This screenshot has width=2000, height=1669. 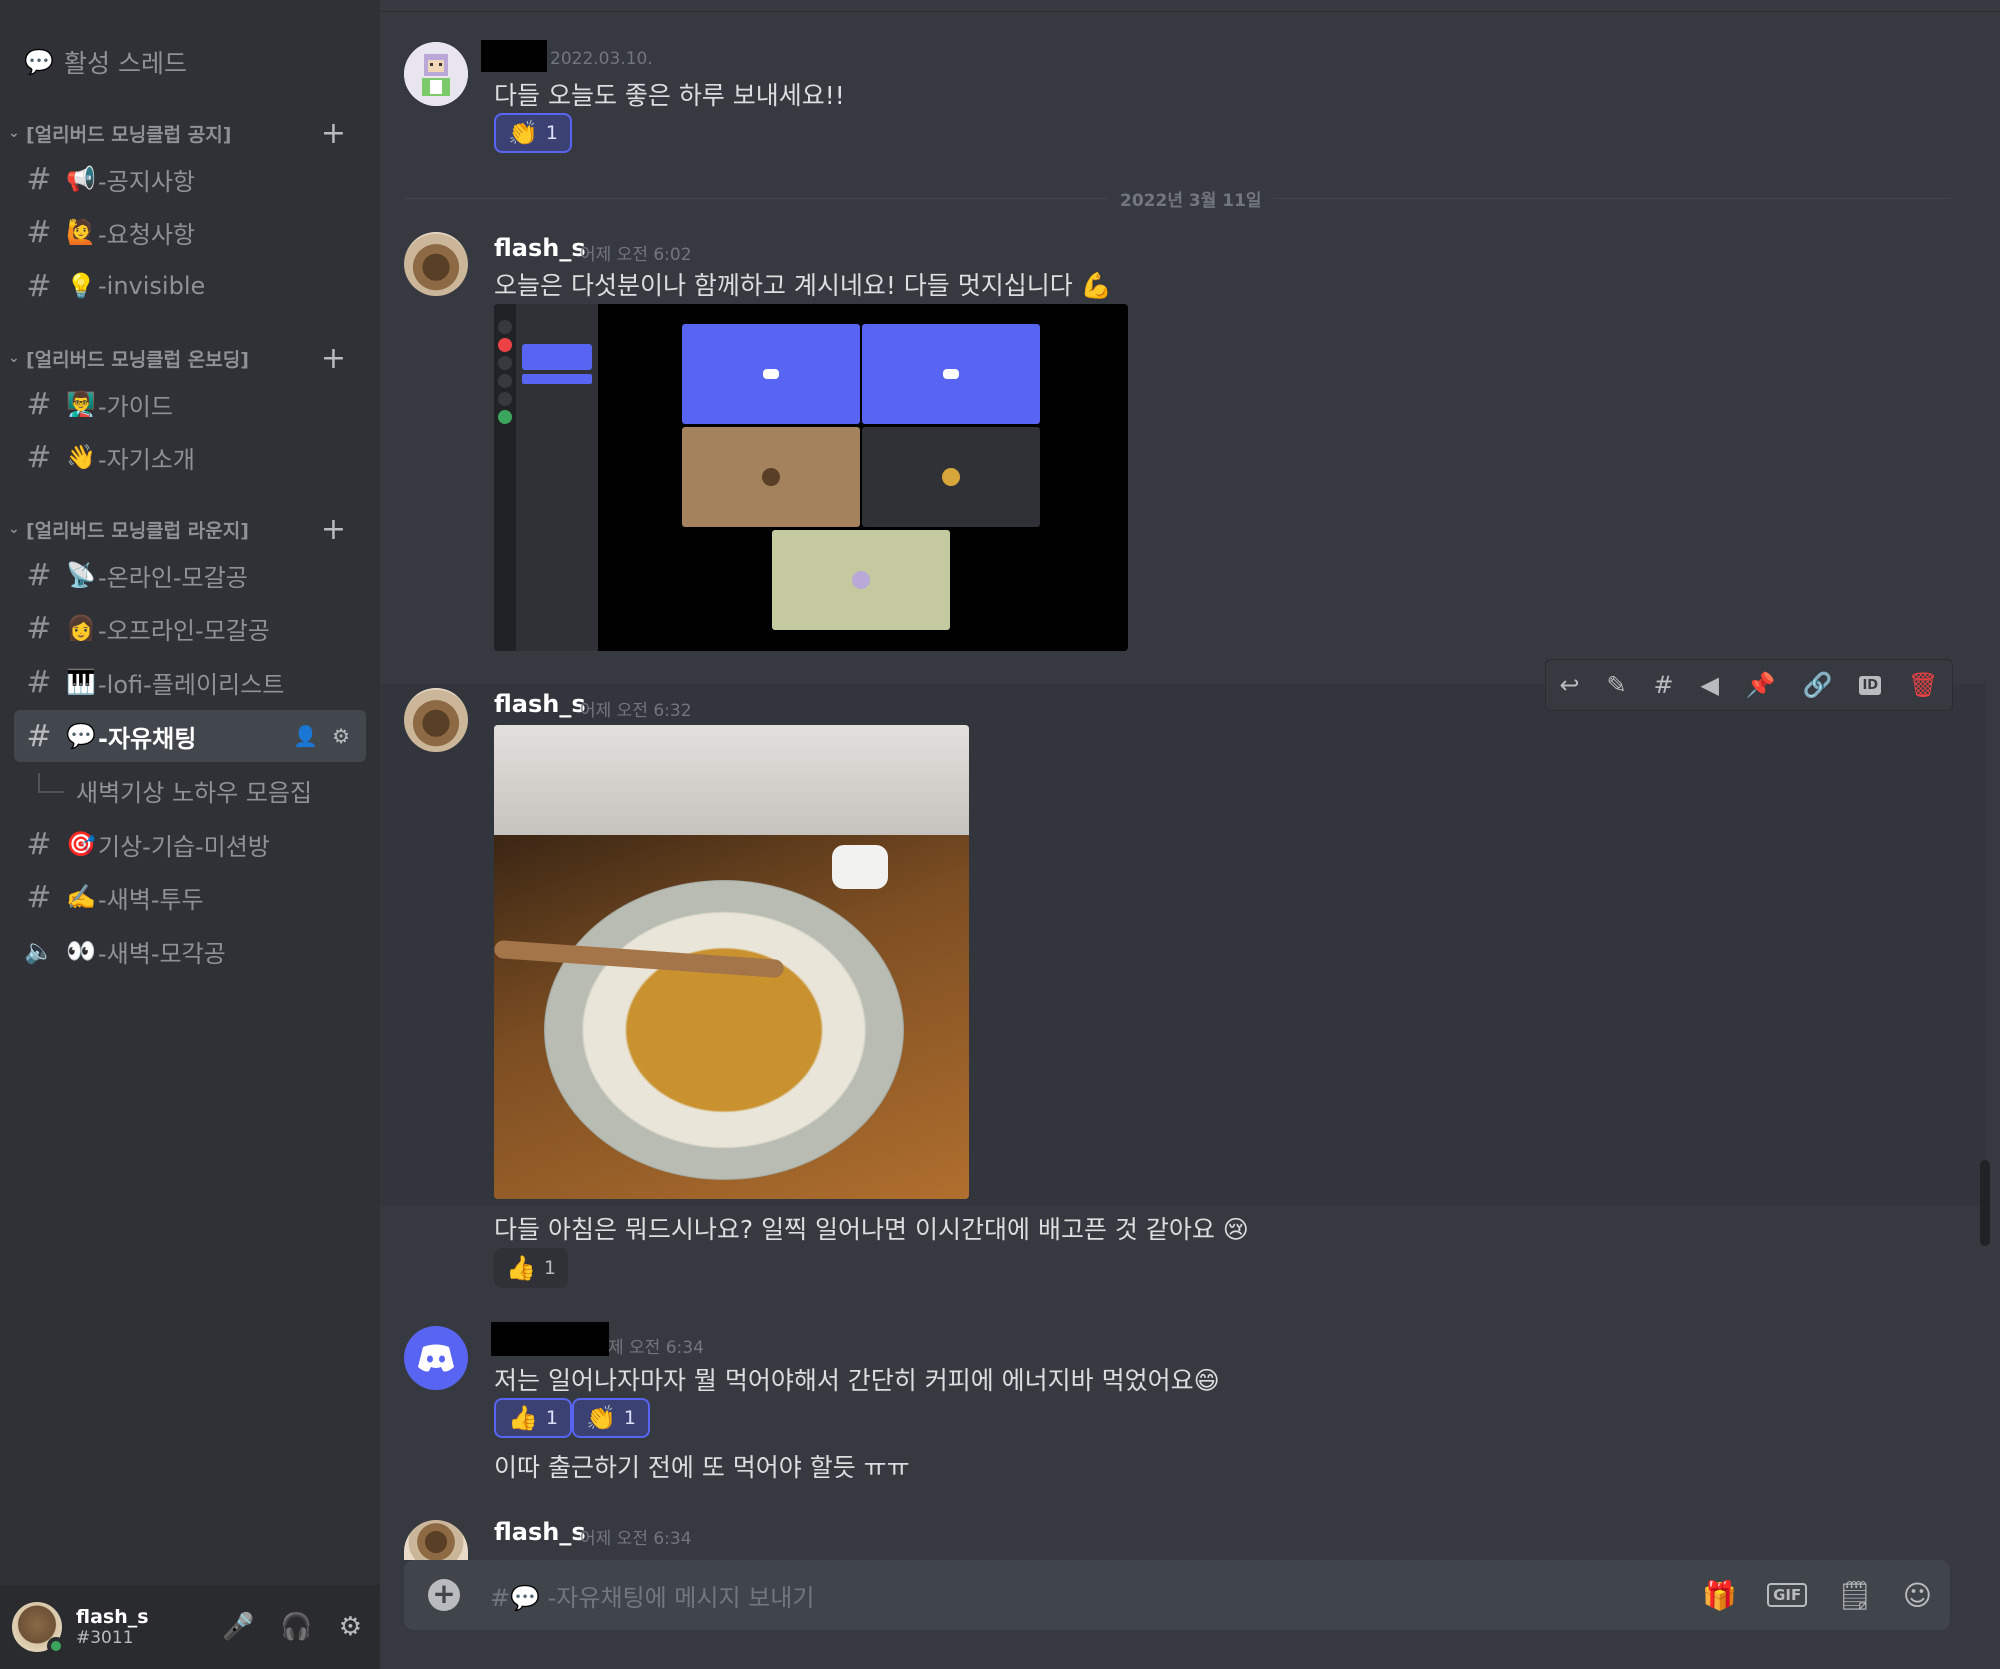 I want to click on user-tag: #3011, so click(x=105, y=1638).